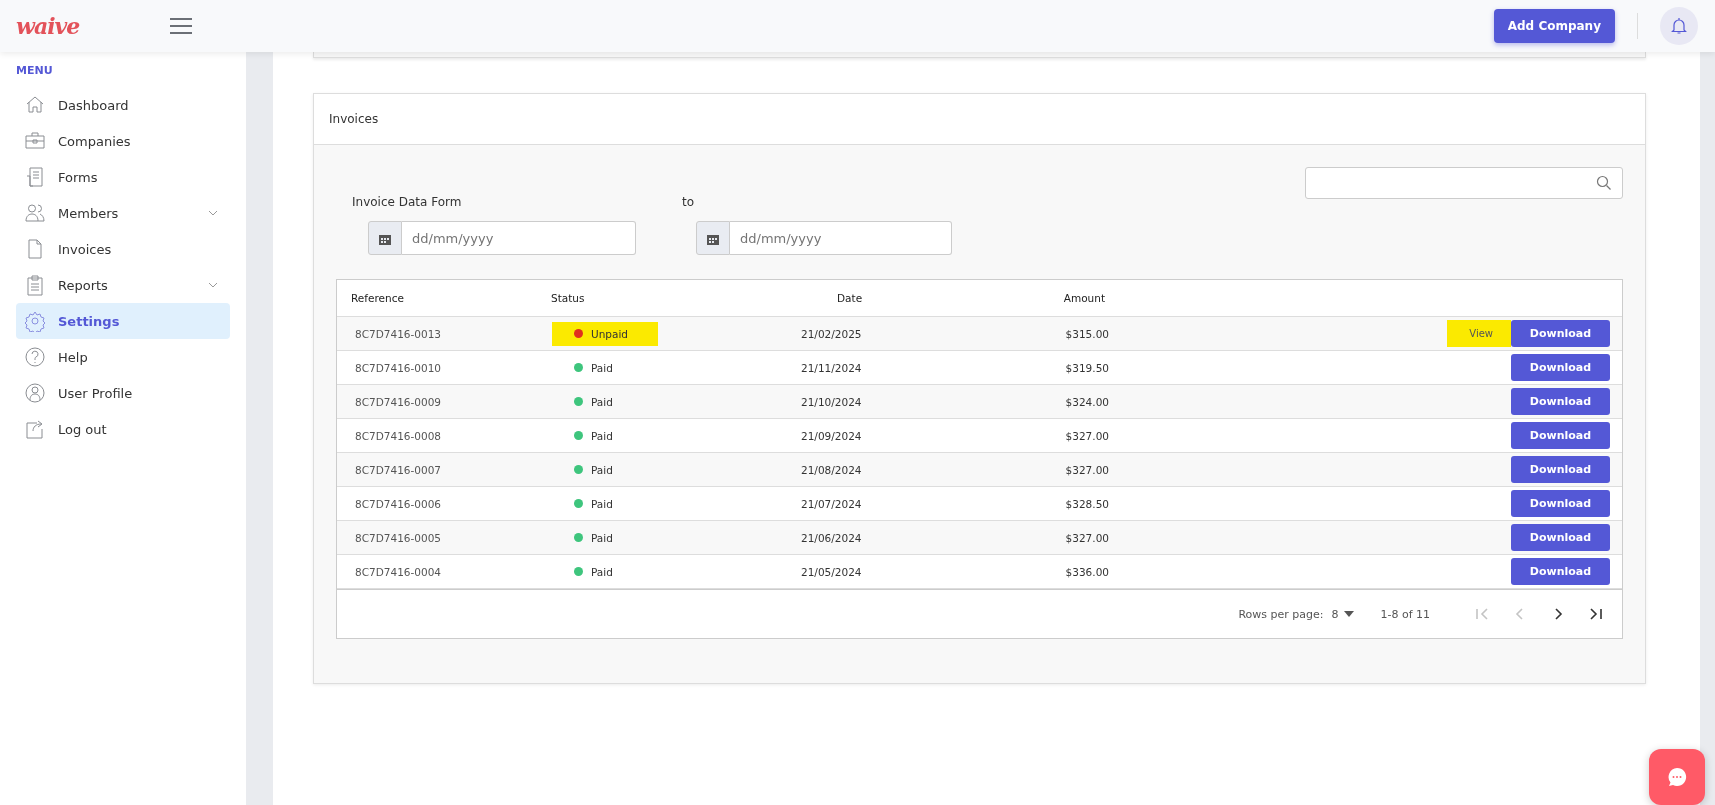 Image resolution: width=1715 pixels, height=805 pixels. Describe the element at coordinates (1086, 503) in the screenshot. I see `table-cell-text: $328.50` at that location.